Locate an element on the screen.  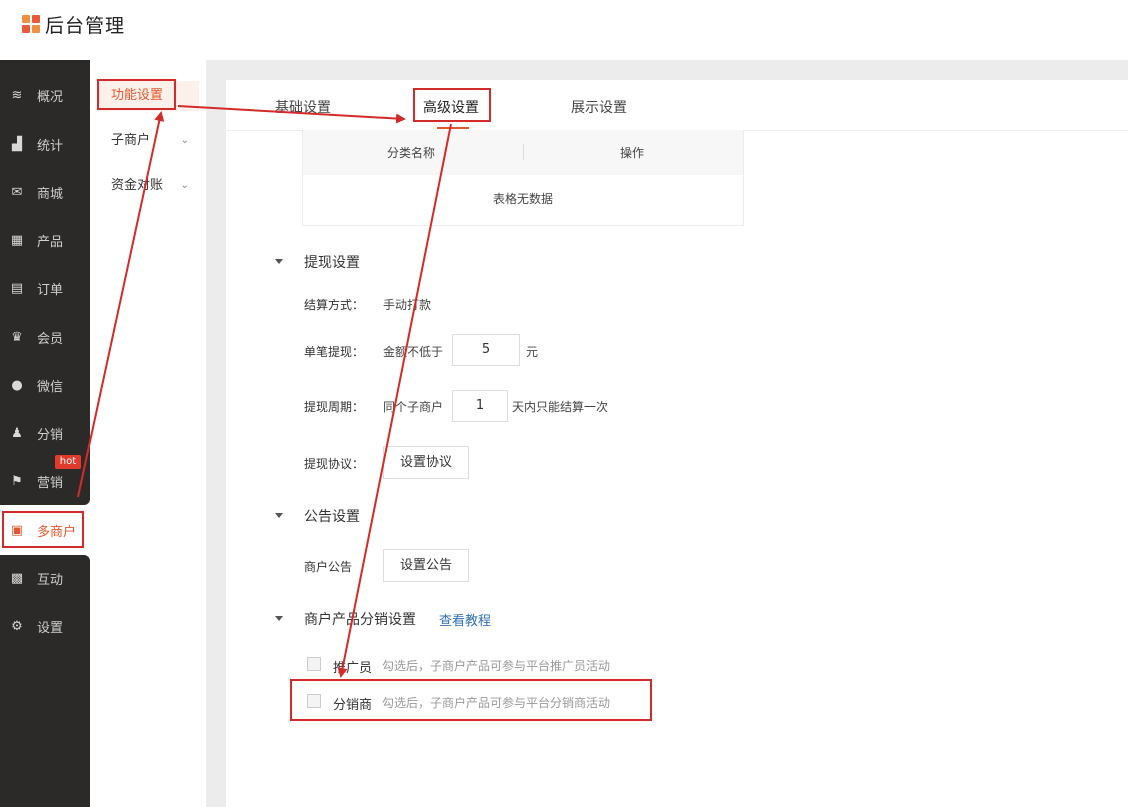
subnav-item-fund-reconciliation: 资金对账 ⌄ is located at coordinates (148, 186).